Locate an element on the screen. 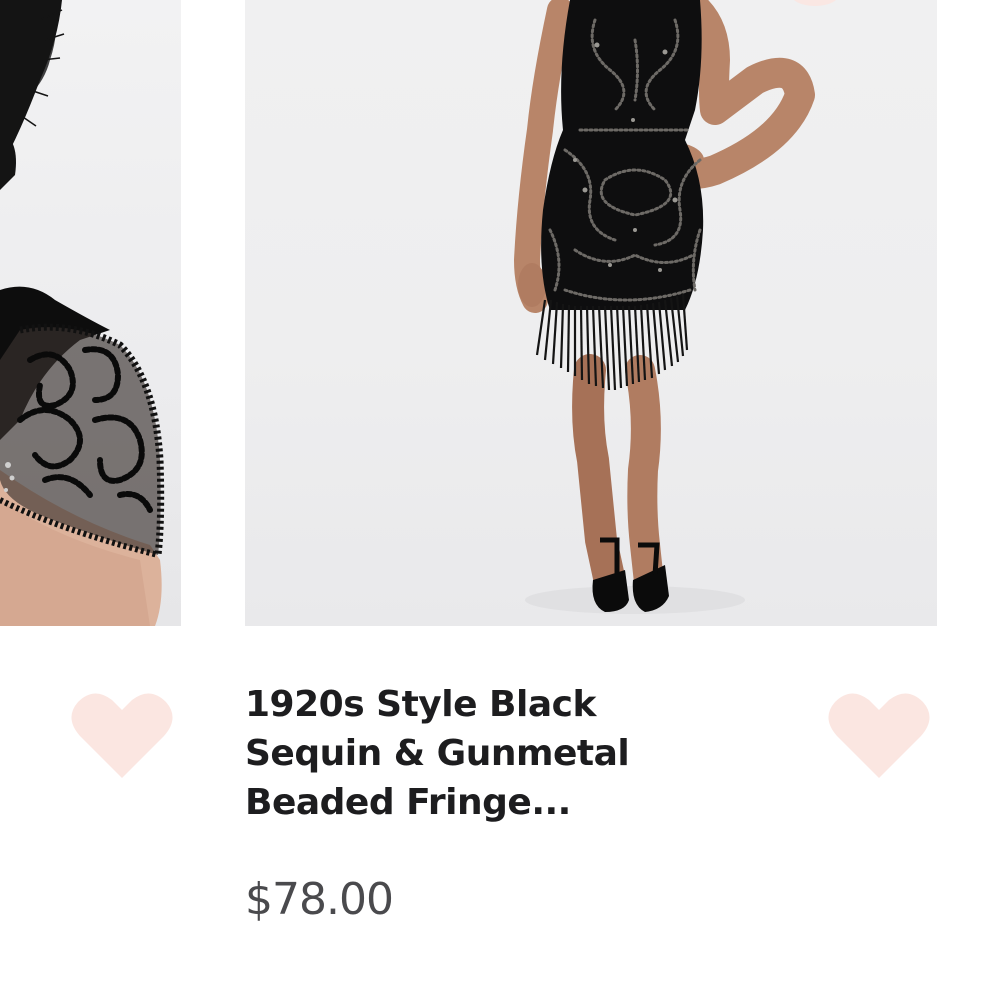 This screenshot has width=1000, height=1000. product-title-line: Sequin & Gunmetal is located at coordinates (437, 753).